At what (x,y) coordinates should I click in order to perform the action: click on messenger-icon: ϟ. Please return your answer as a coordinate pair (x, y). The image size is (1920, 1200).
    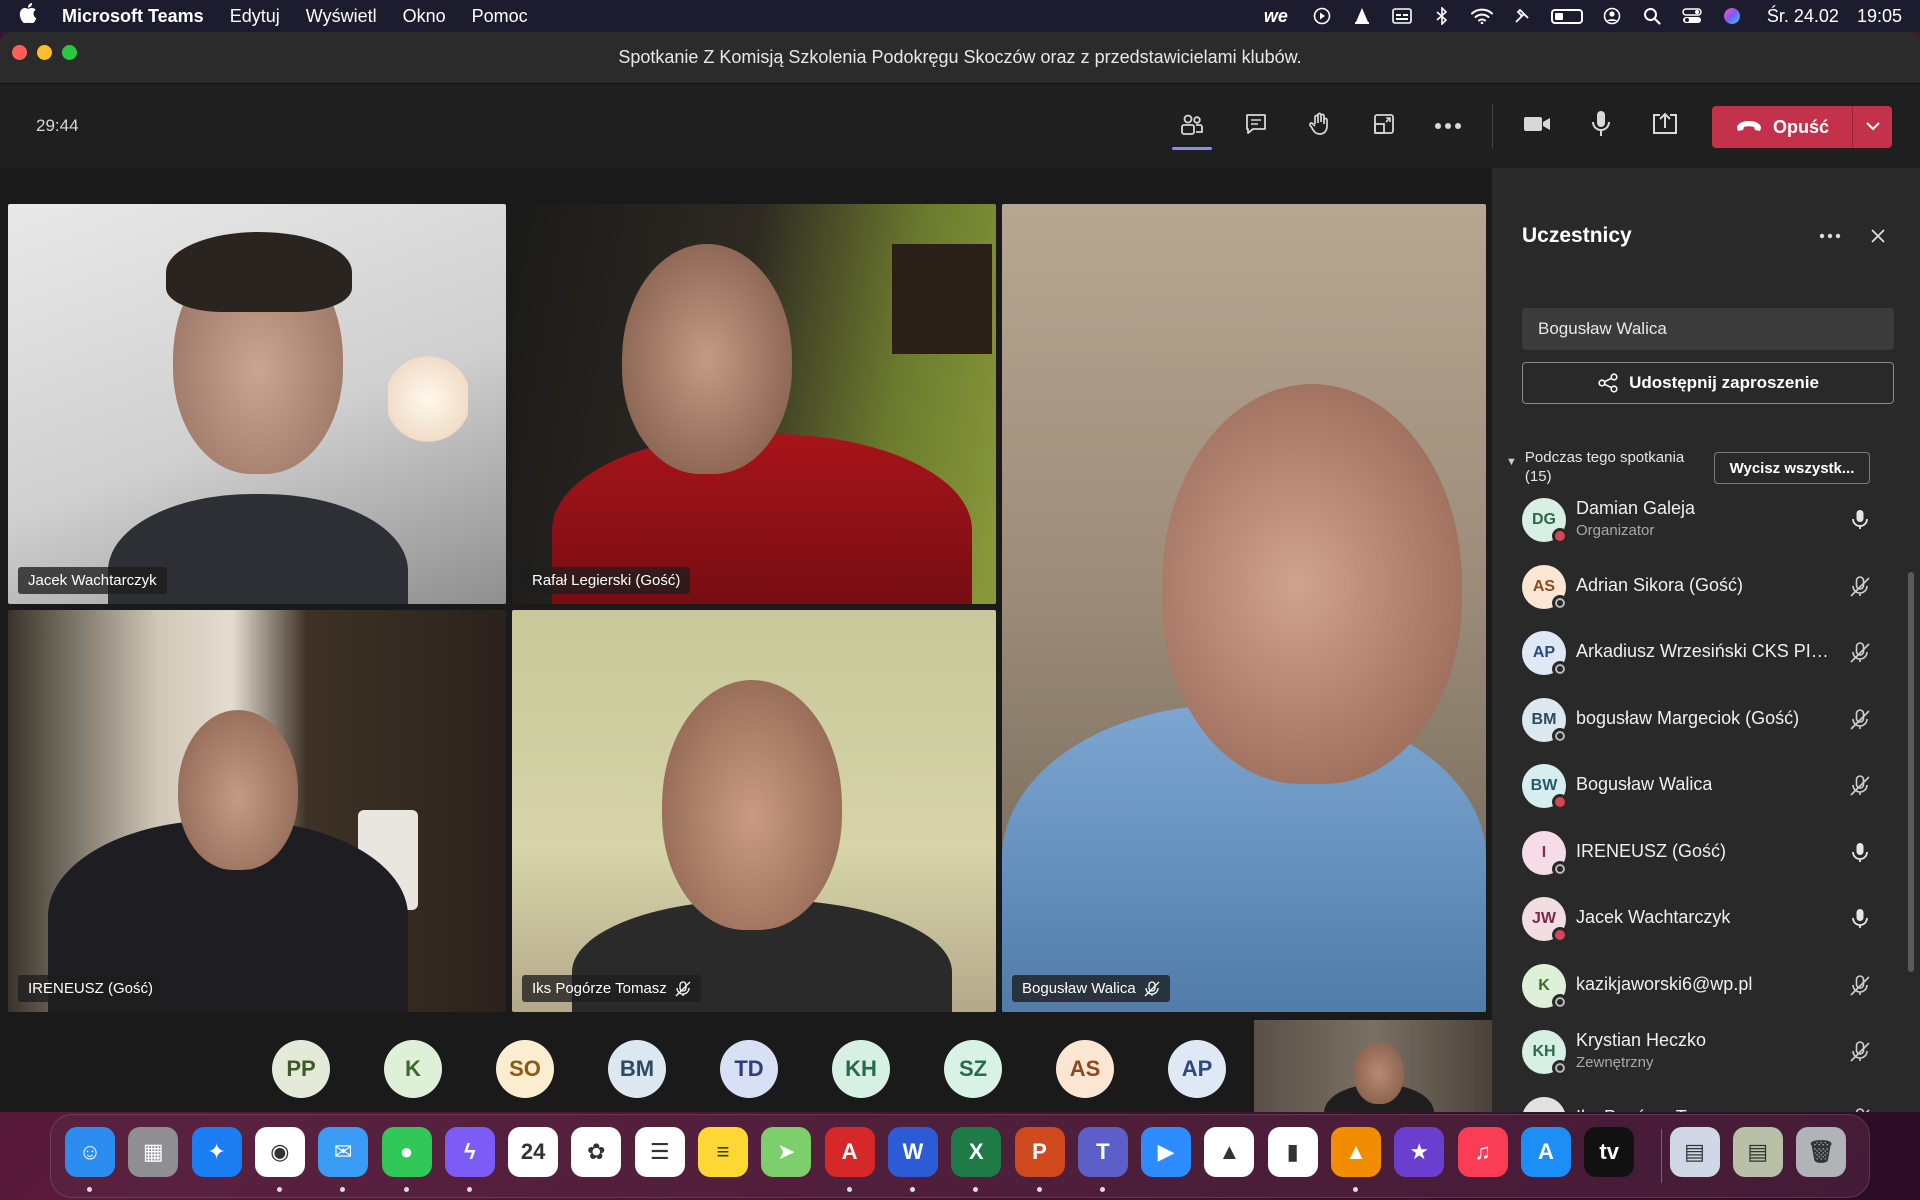
    Looking at the image, I should click on (469, 1152).